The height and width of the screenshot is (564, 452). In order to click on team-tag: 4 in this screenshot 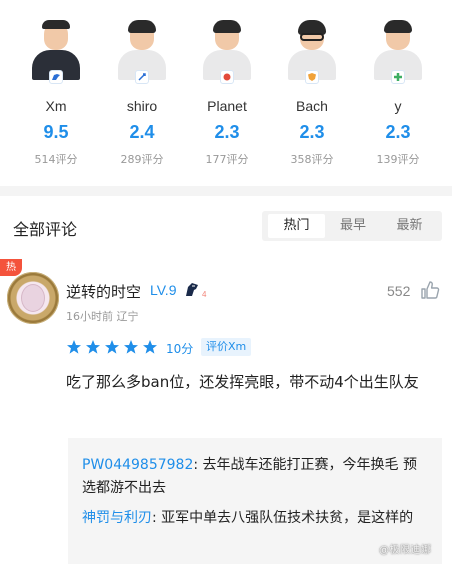, I will do `click(204, 294)`.